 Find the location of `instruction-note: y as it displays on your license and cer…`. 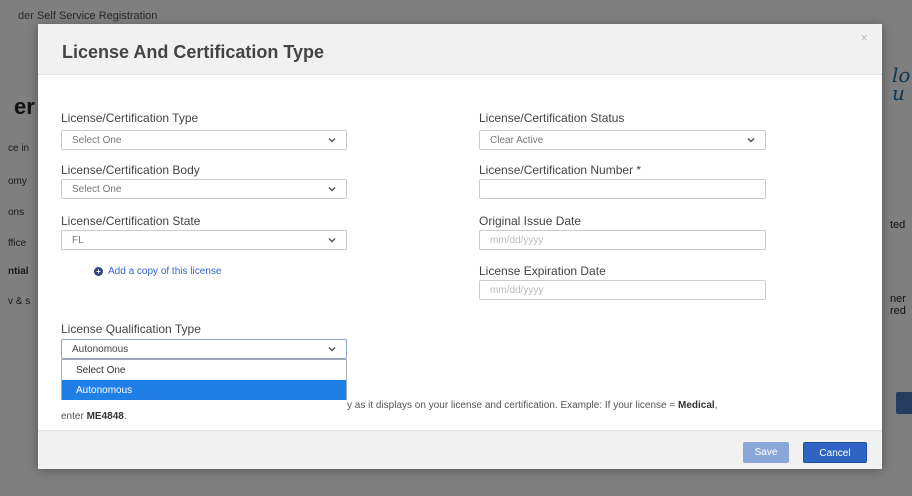

instruction-note: y as it displays on your license and cer… is located at coordinates (461, 411).